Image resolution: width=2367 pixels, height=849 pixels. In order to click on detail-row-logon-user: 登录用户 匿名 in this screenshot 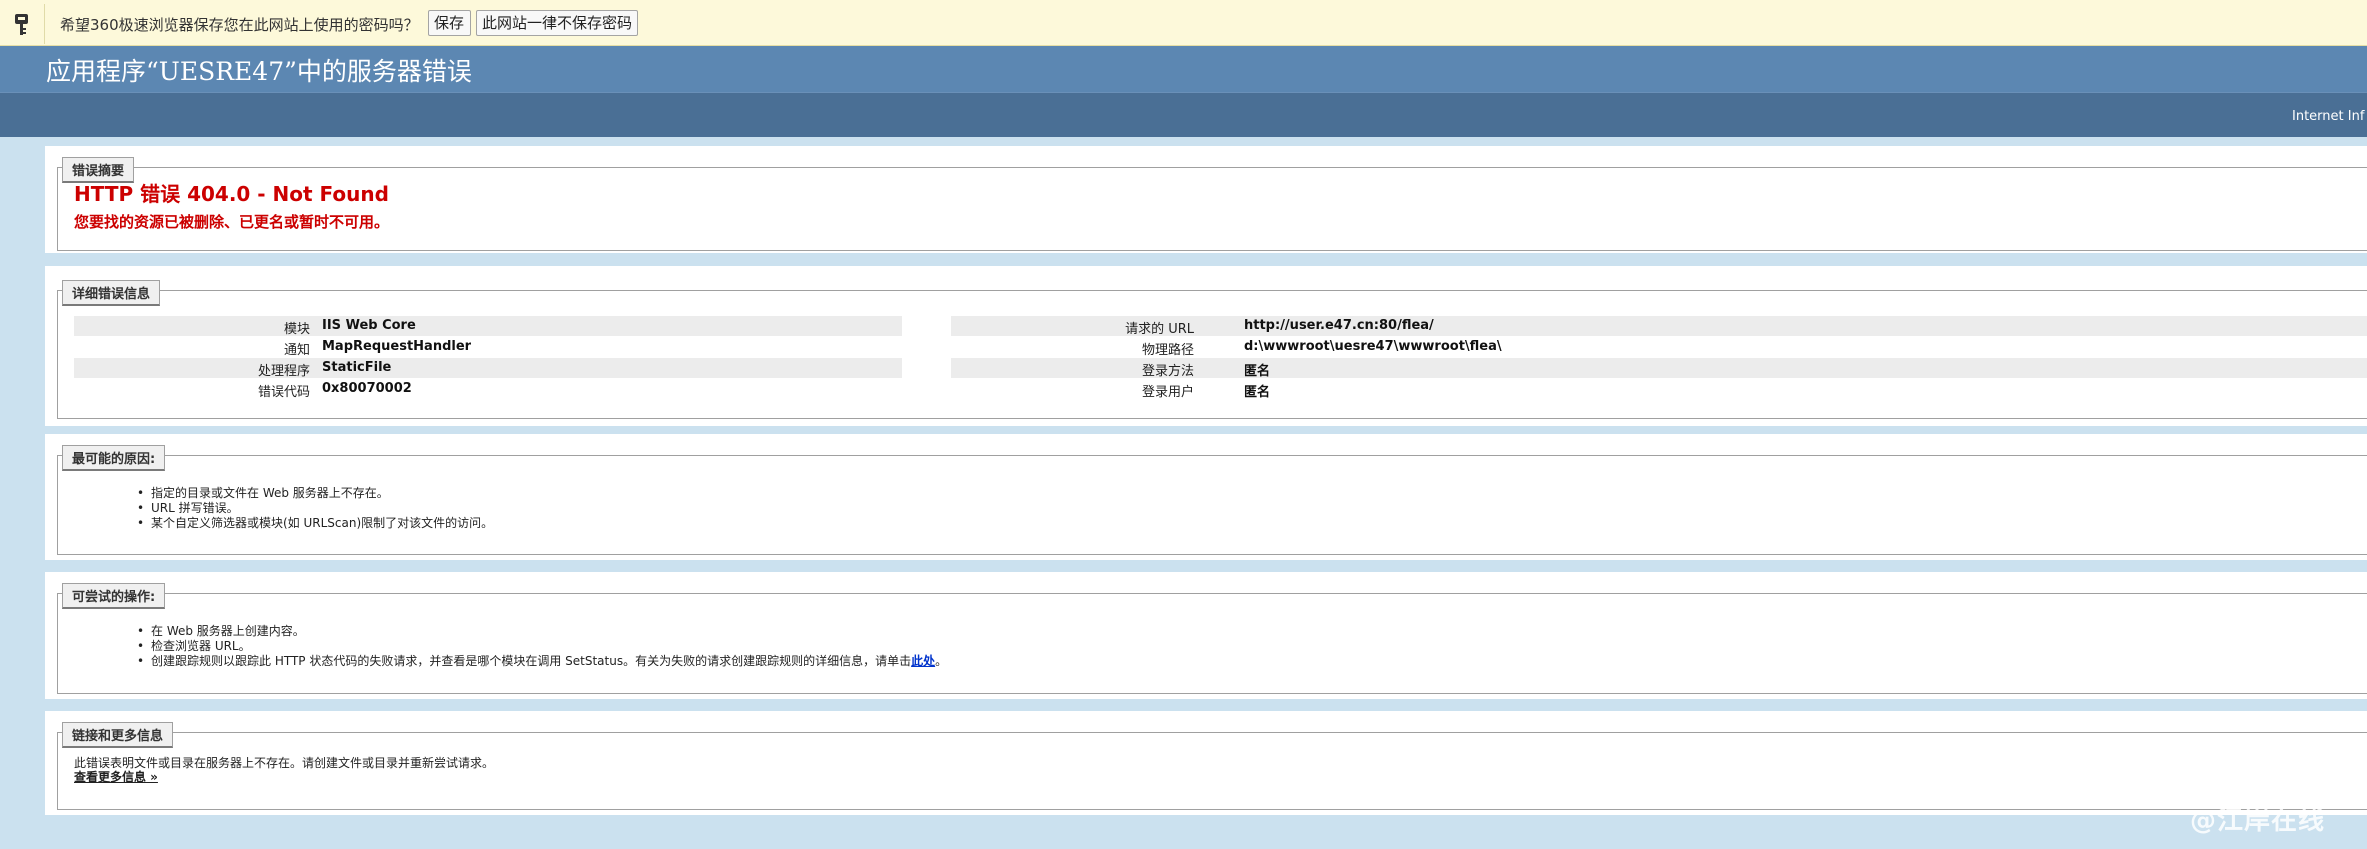, I will do `click(1659, 389)`.